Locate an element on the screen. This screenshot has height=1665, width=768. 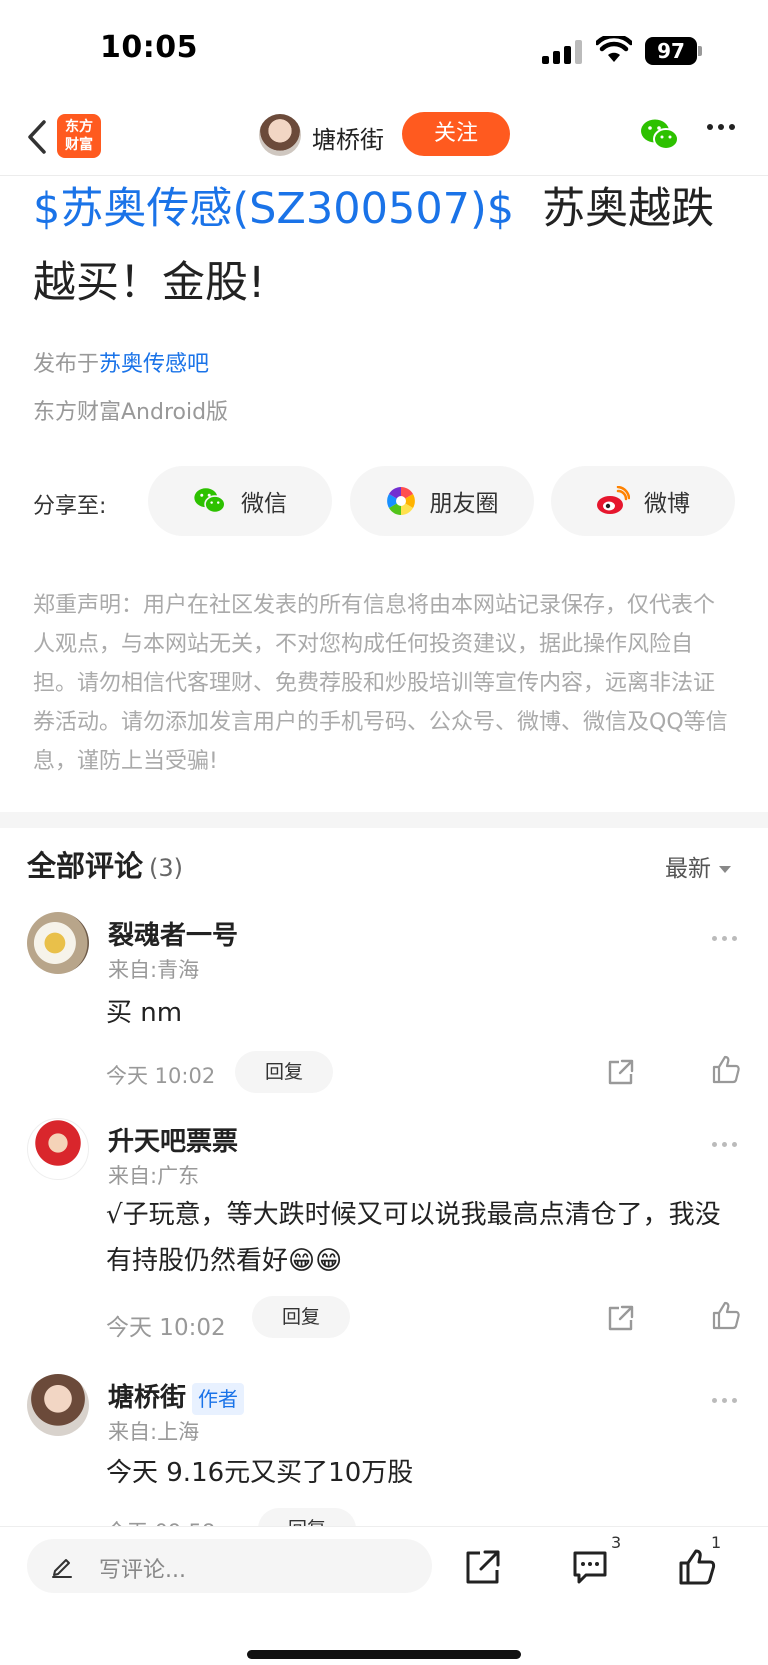
comment-text: √子玩意，等大跌时候又可以说我最高点清仓了，我没有持股仍然看好😁😁 is located at coordinates (413, 1238).